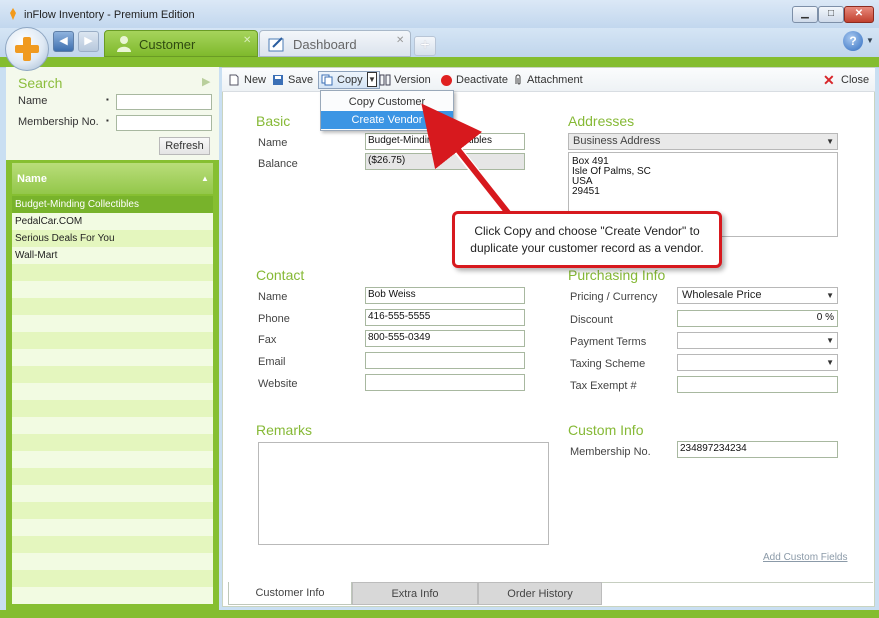  Describe the element at coordinates (445, 161) in the screenshot. I see `balance-field: ($26.75)` at that location.